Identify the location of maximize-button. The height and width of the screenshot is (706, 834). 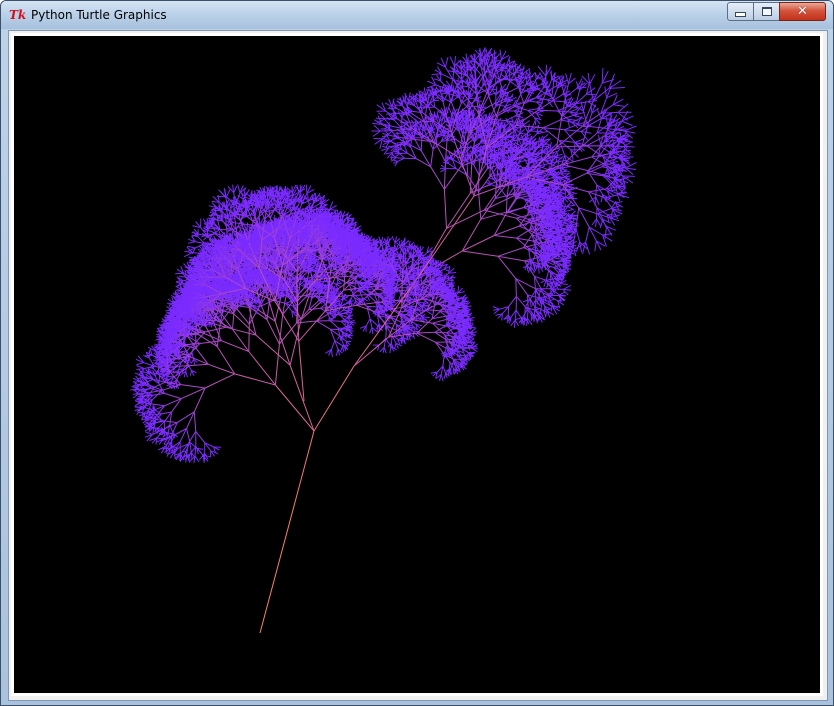
(766, 11).